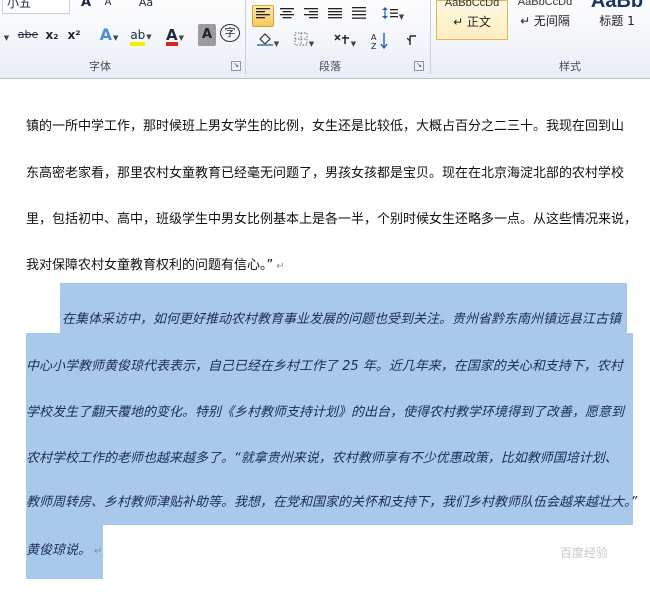 Image resolution: width=650 pixels, height=600 pixels. What do you see at coordinates (230, 33) in the screenshot?
I see `enclose-char-button: 字` at bounding box center [230, 33].